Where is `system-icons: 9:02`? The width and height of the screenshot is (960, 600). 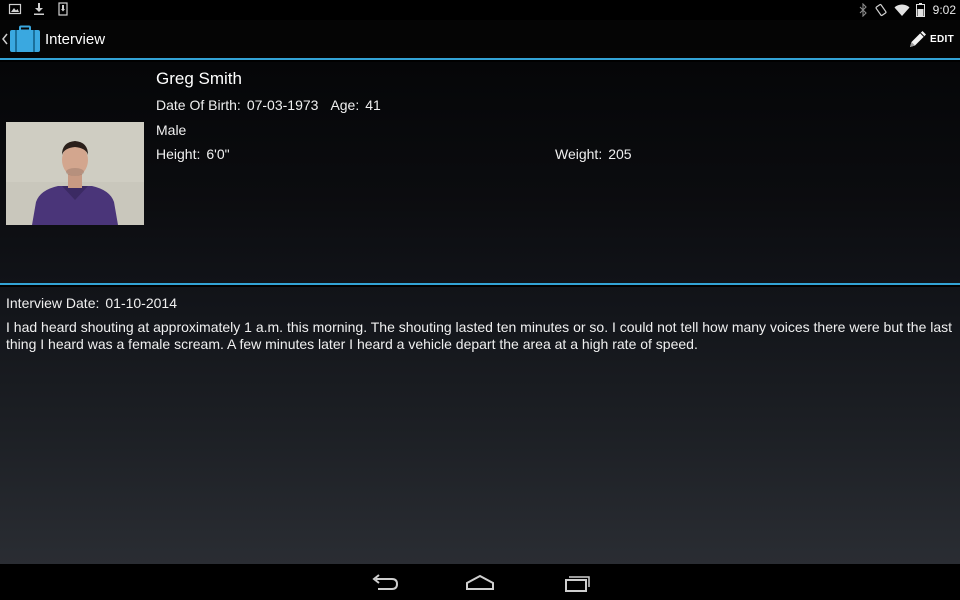
system-icons: 9:02 is located at coordinates (907, 10).